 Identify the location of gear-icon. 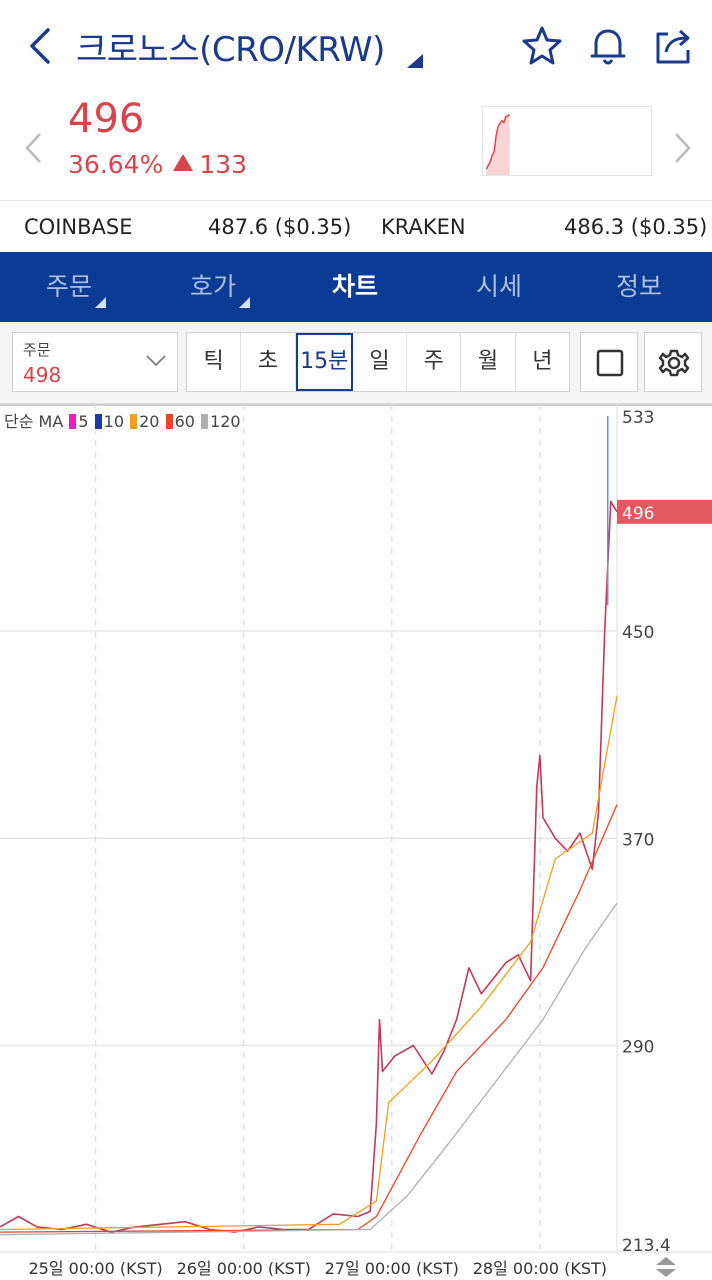
(674, 363).